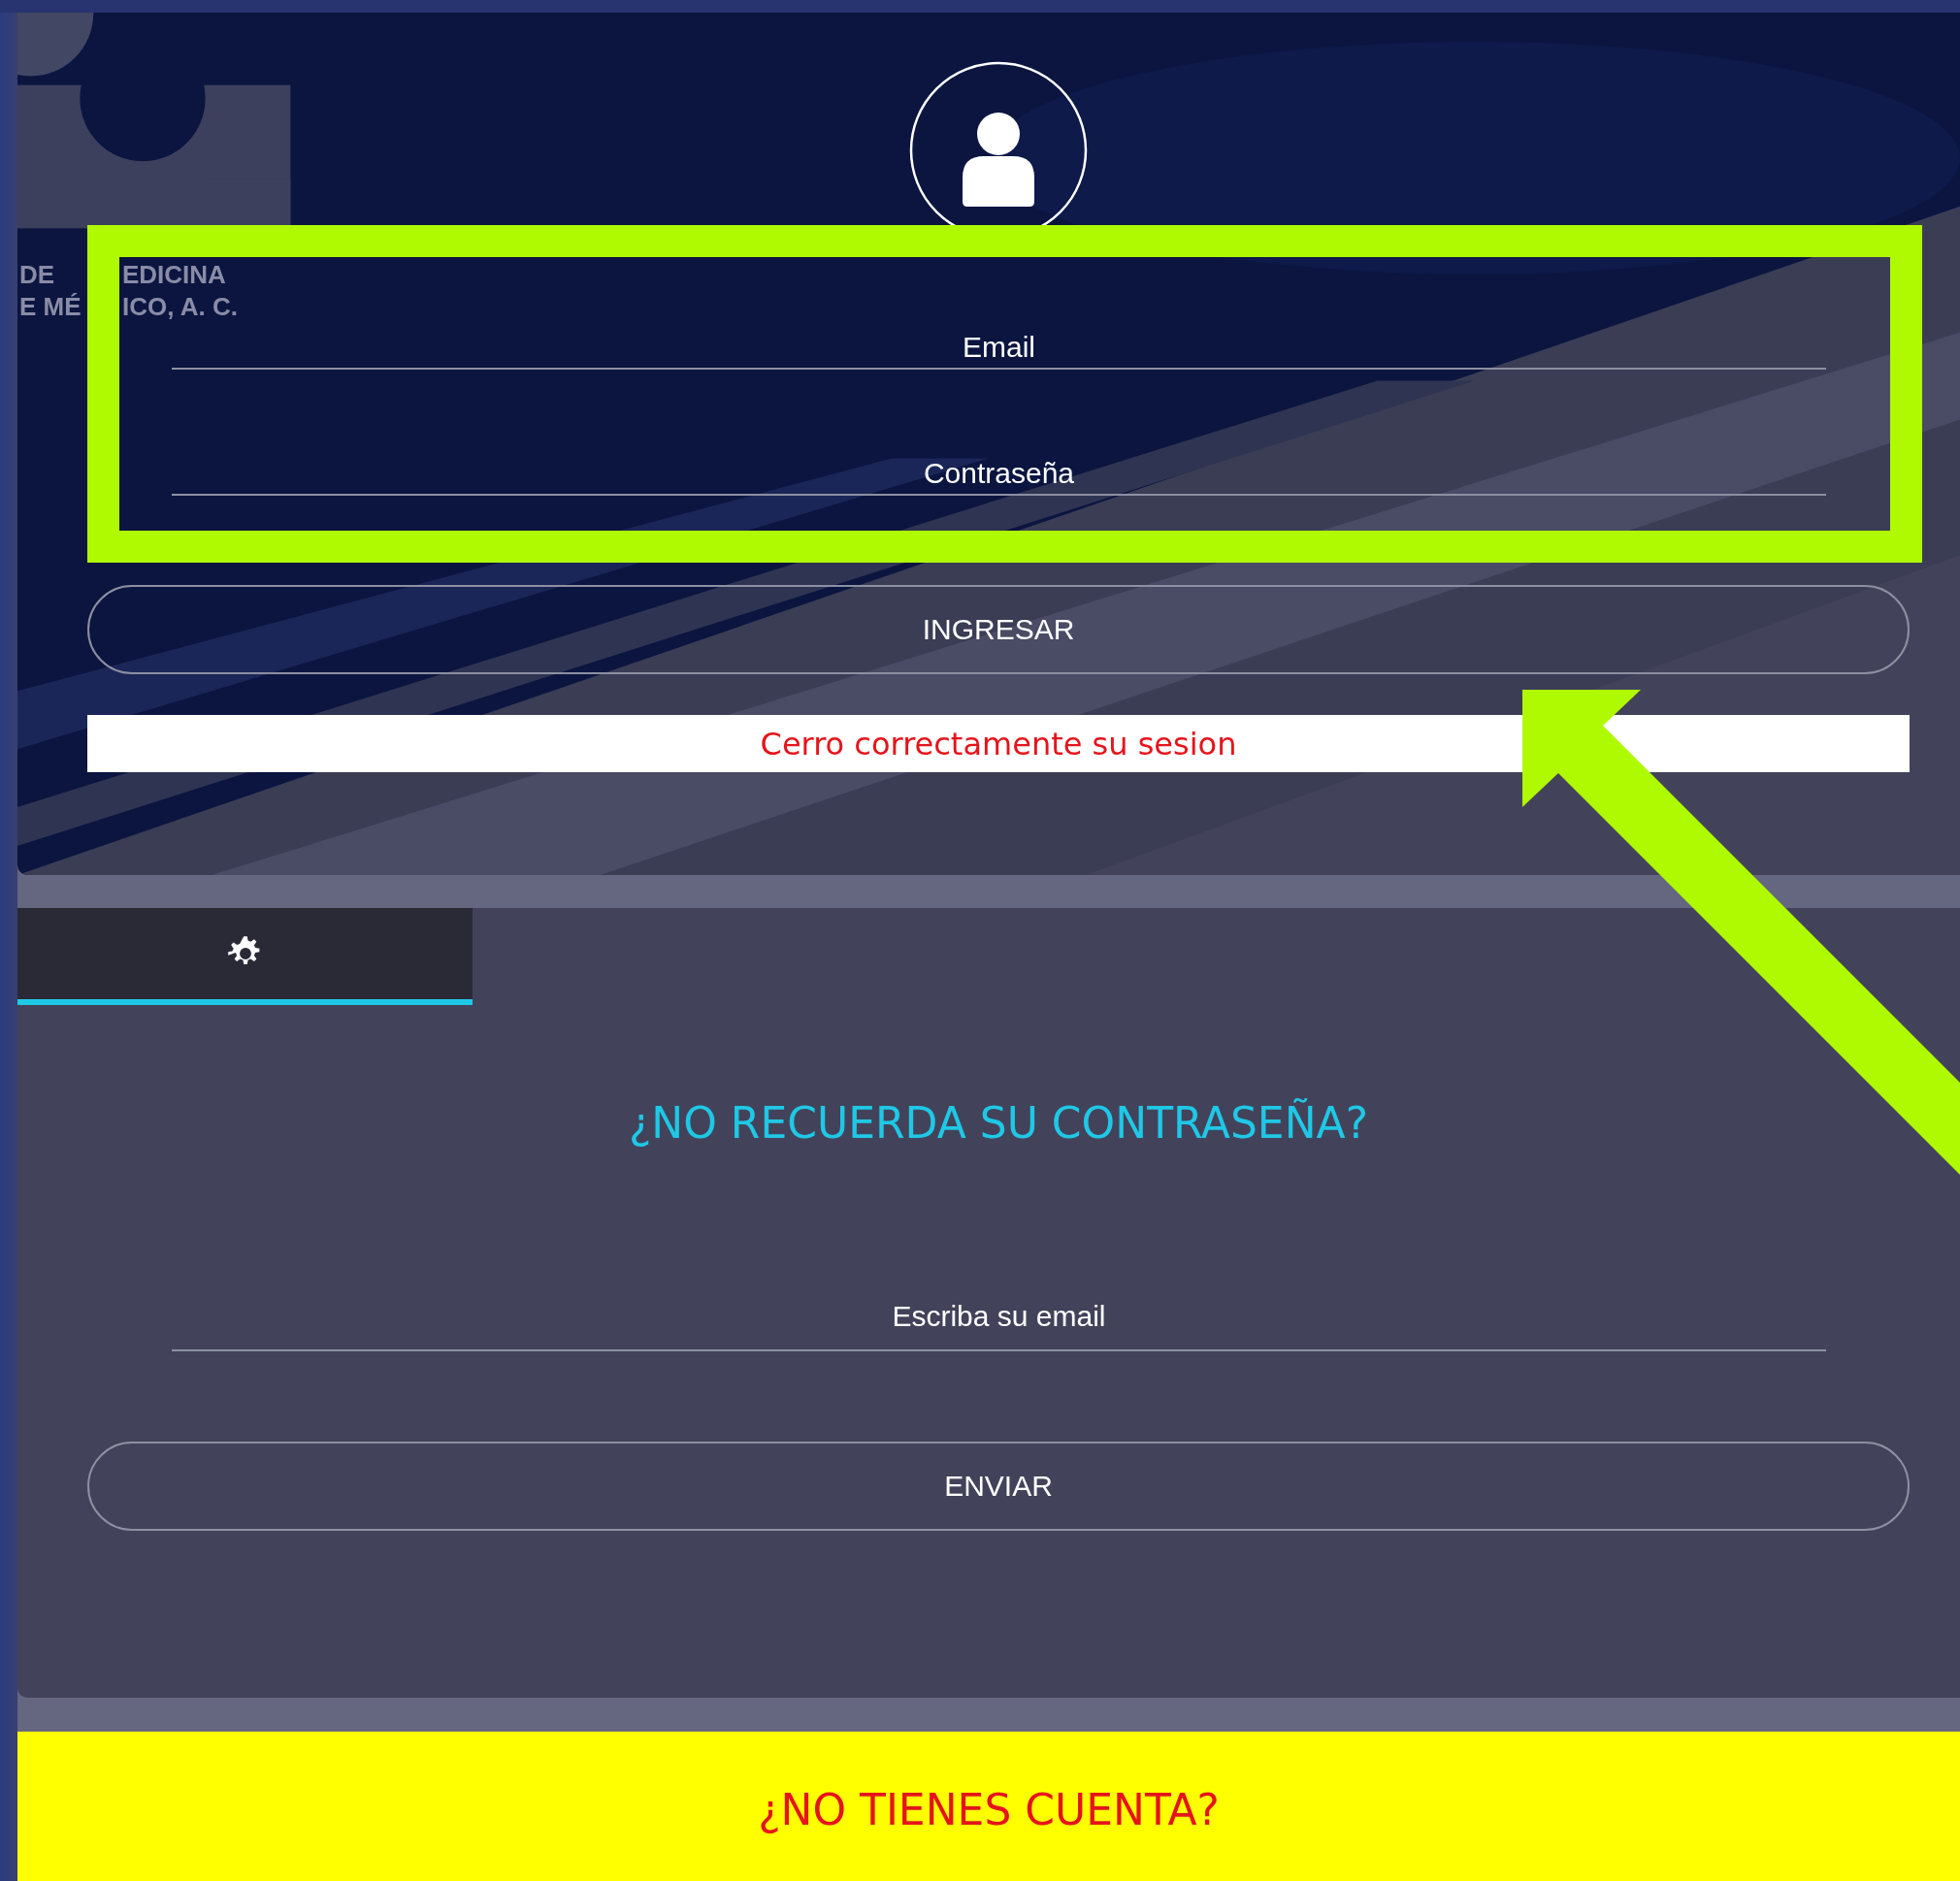 The image size is (1960, 1881). What do you see at coordinates (989, 1809) in the screenshot?
I see `signup-link: ¿NO TIENES CUENTA?` at bounding box center [989, 1809].